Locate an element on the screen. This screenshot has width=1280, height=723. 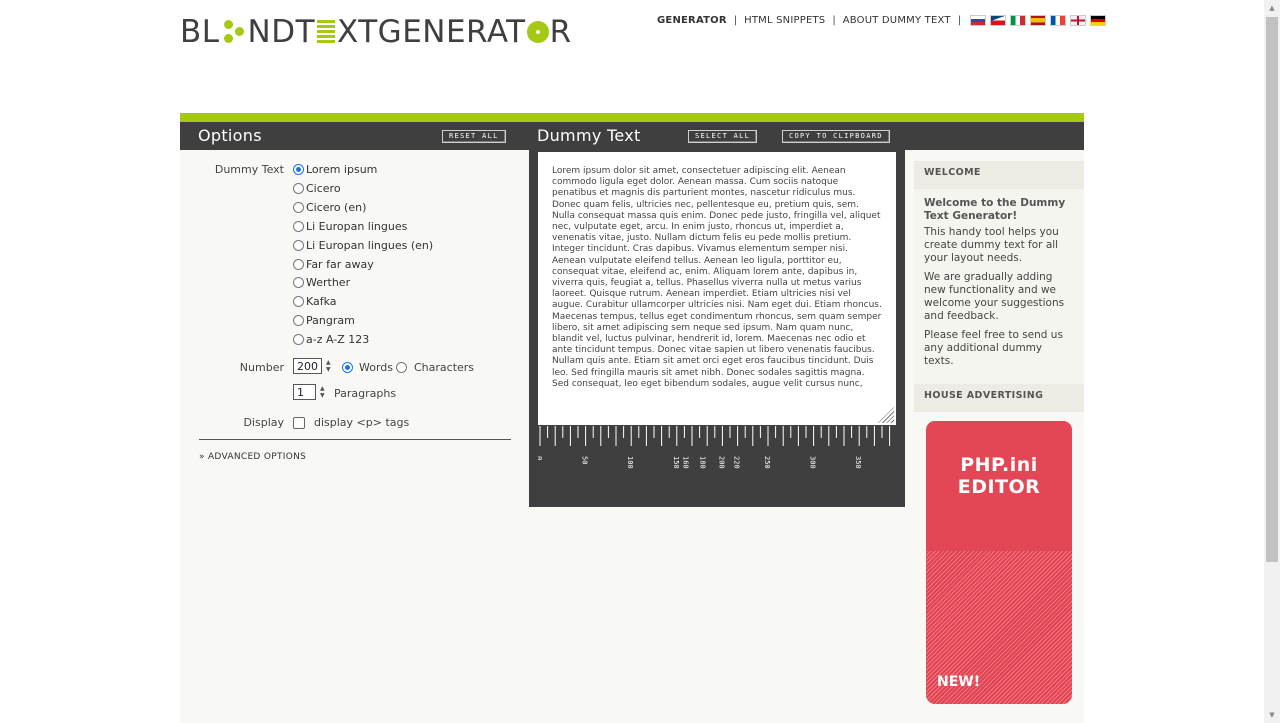
display-label: Display is located at coordinates (263, 422).